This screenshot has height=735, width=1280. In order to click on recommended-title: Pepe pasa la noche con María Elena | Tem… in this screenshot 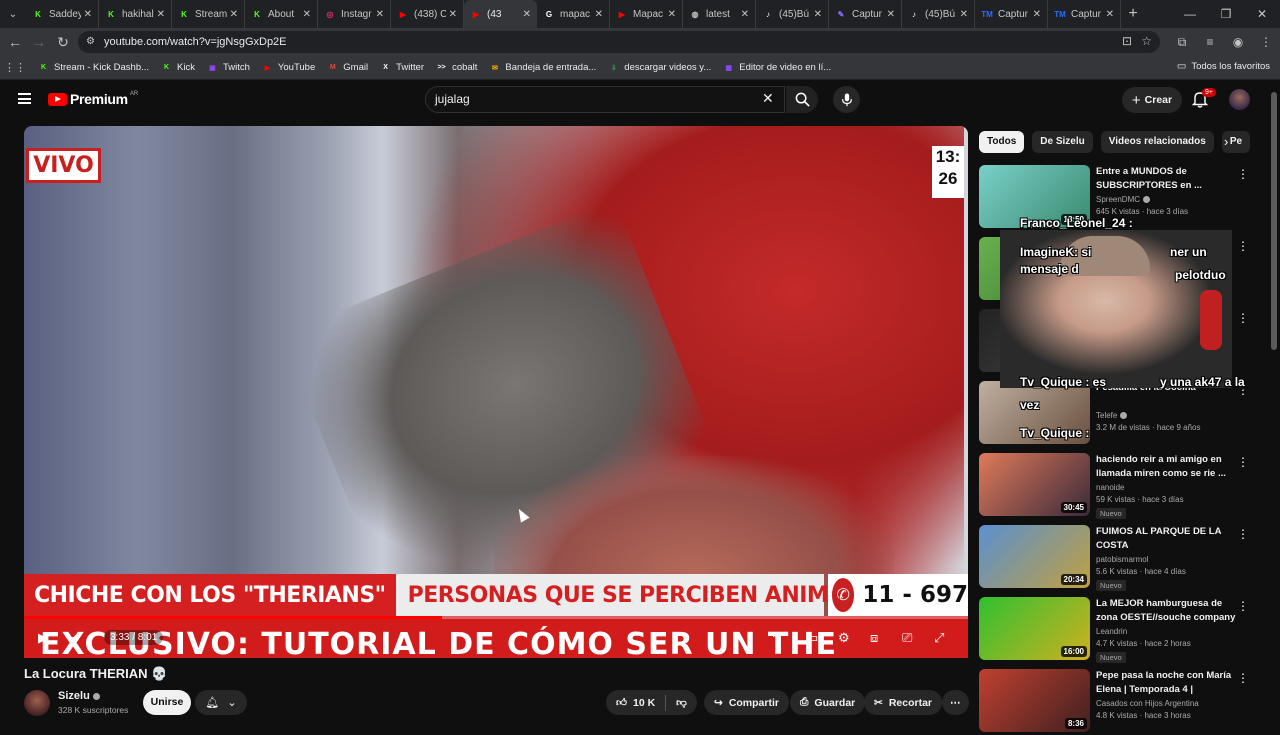, I will do `click(1166, 682)`.